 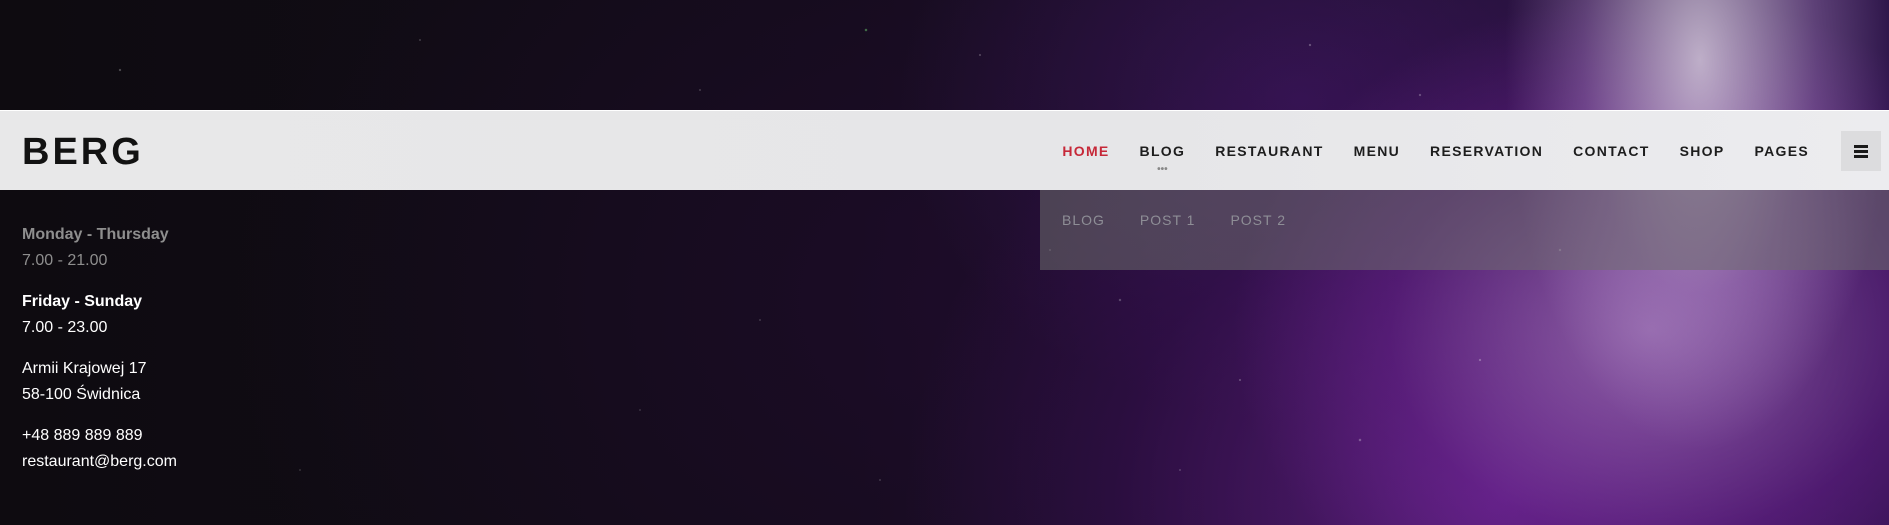 I want to click on email-link: restaurant@berg.com, so click(x=99, y=462).